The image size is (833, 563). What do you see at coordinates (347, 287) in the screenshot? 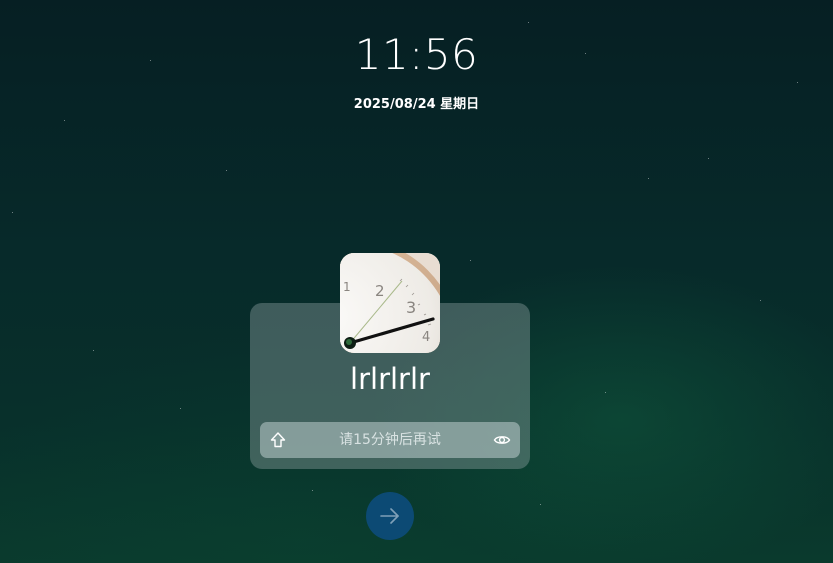
I see `svg-text: 1` at bounding box center [347, 287].